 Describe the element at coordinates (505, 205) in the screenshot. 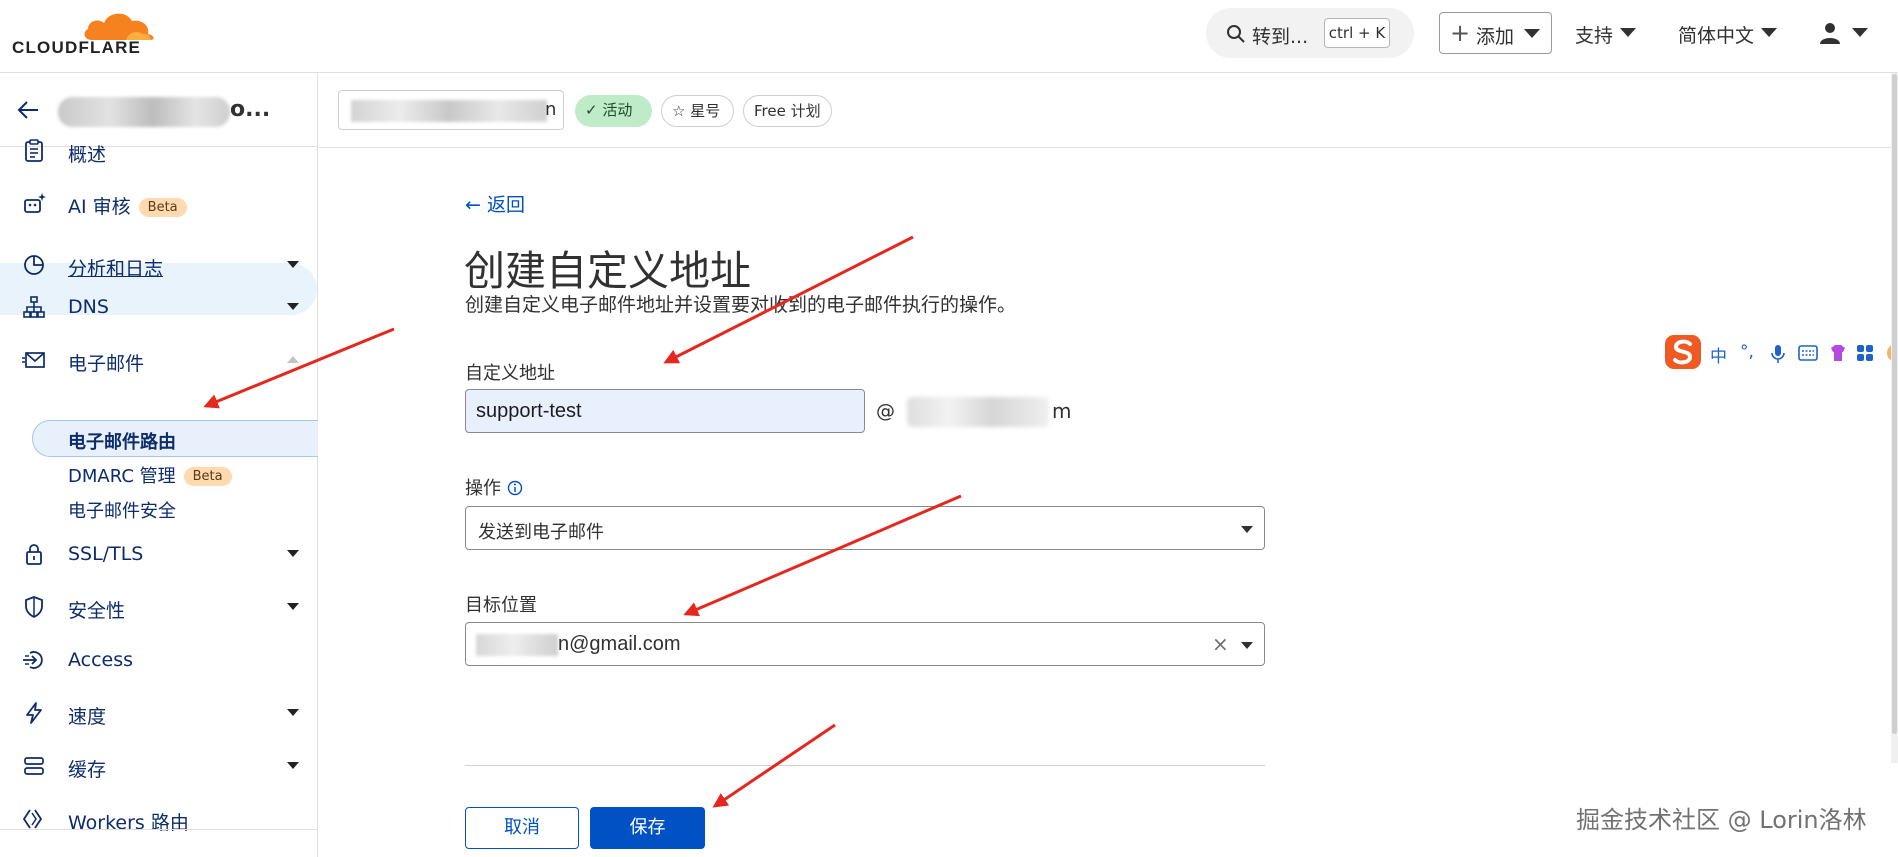

I see `back-label: 返回` at that location.